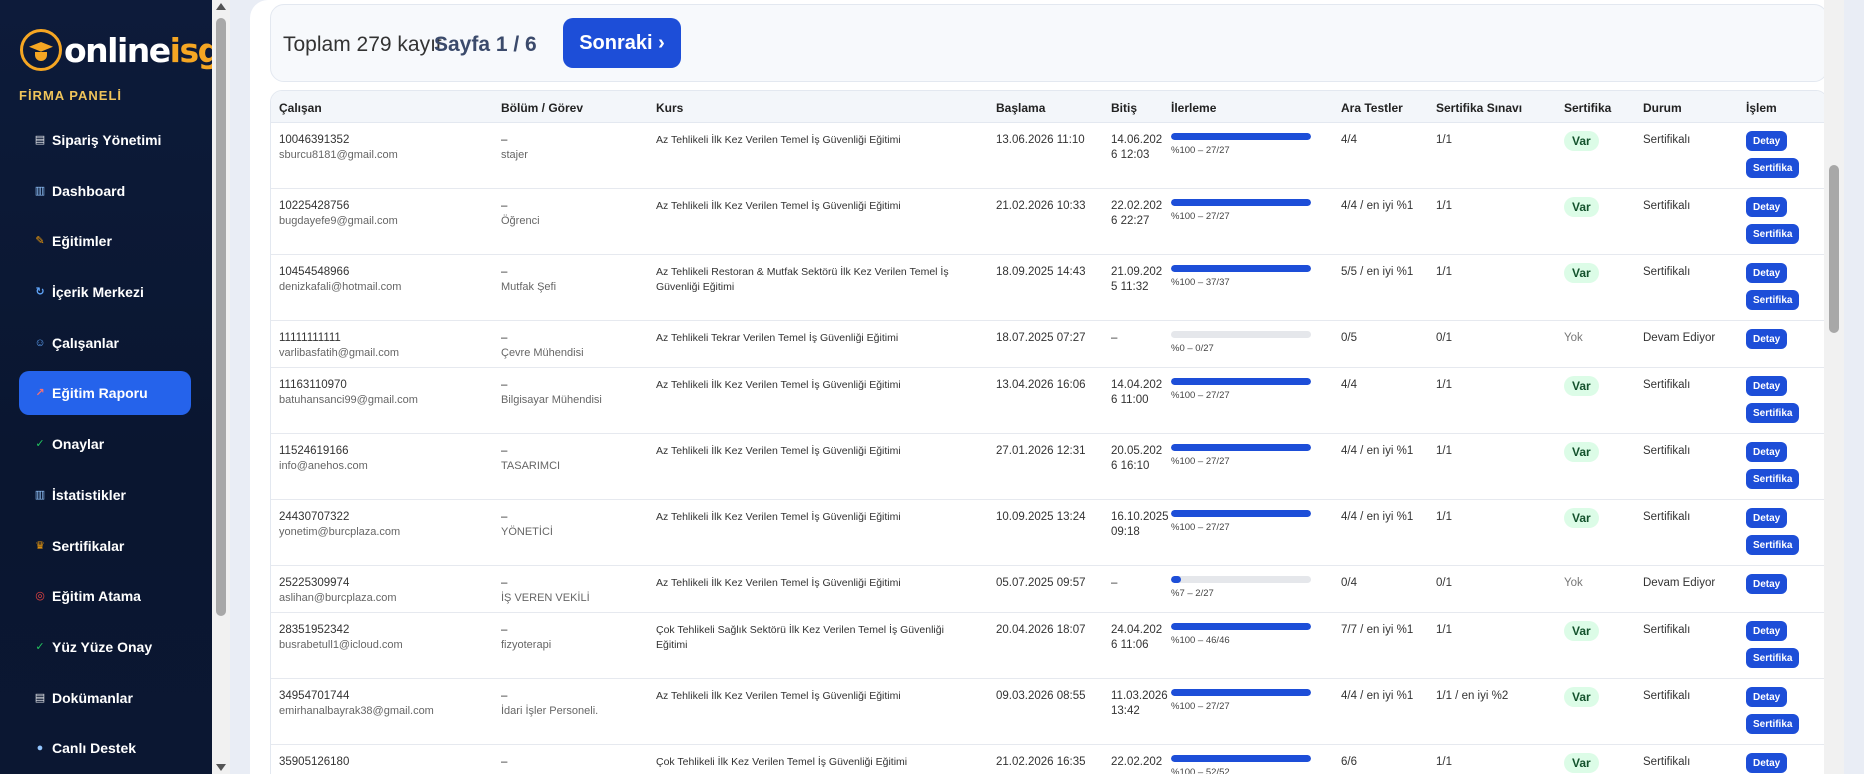 The height and width of the screenshot is (774, 1864). I want to click on sidebar-item-label: Dashboard, so click(89, 190).